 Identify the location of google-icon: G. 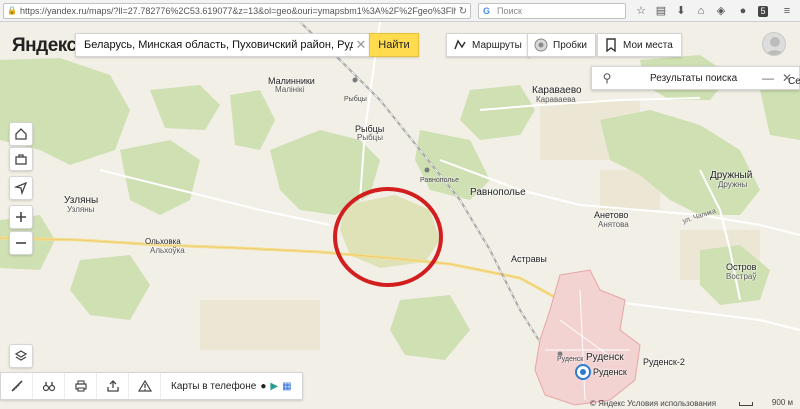
(487, 11).